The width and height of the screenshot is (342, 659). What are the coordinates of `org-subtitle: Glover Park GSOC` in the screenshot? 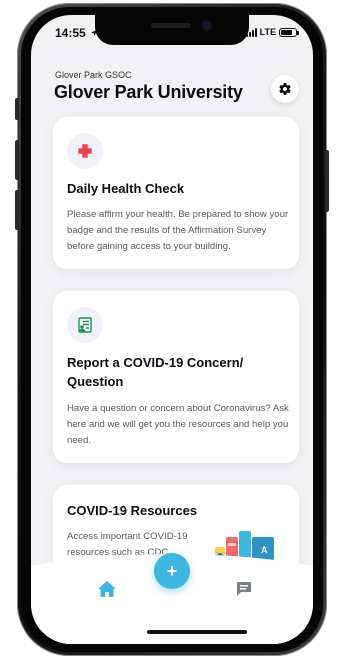 It's located at (93, 75).